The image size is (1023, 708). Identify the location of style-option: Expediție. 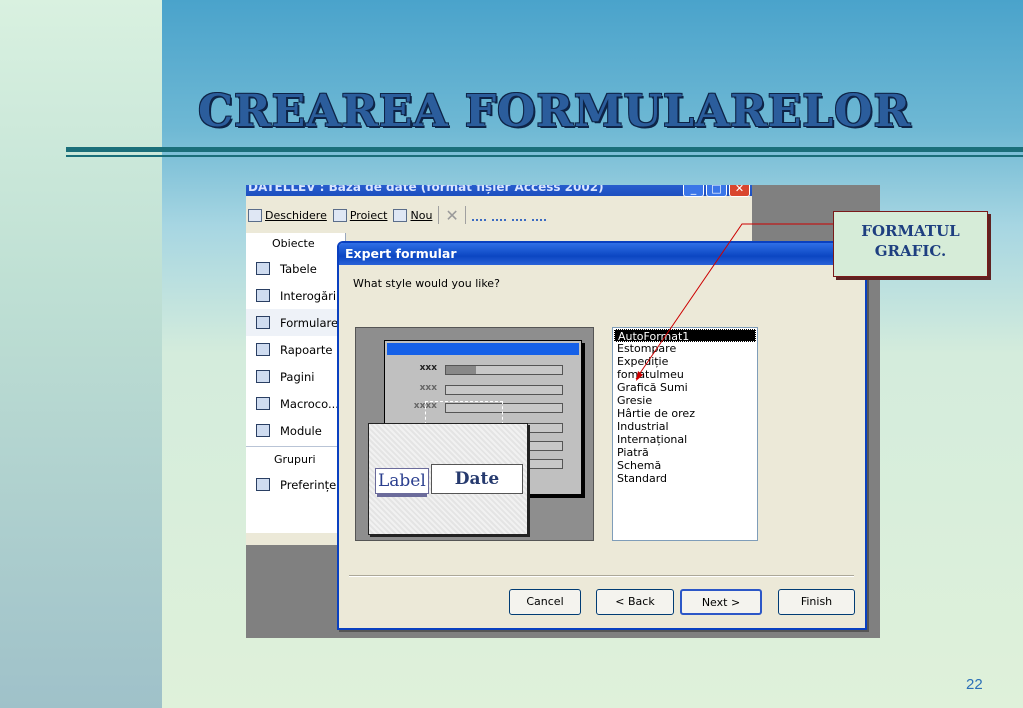
(685, 361).